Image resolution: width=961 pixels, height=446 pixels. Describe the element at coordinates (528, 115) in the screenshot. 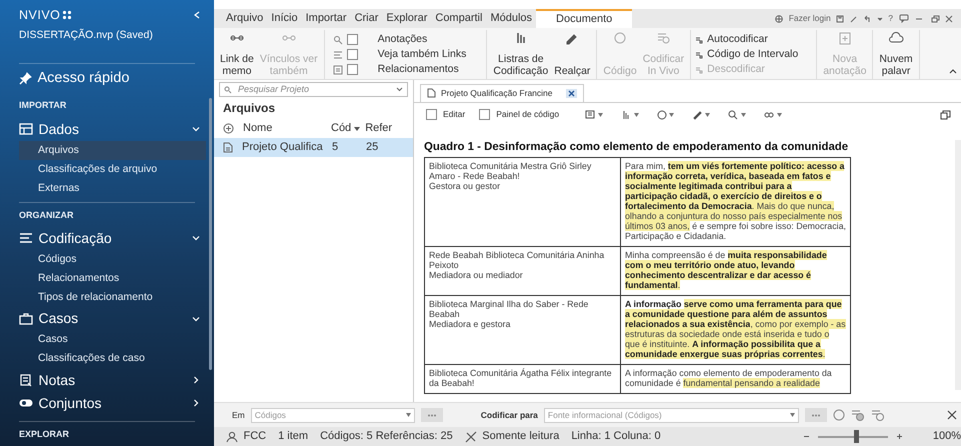

I see `checkbox-label: Painel de código` at that location.